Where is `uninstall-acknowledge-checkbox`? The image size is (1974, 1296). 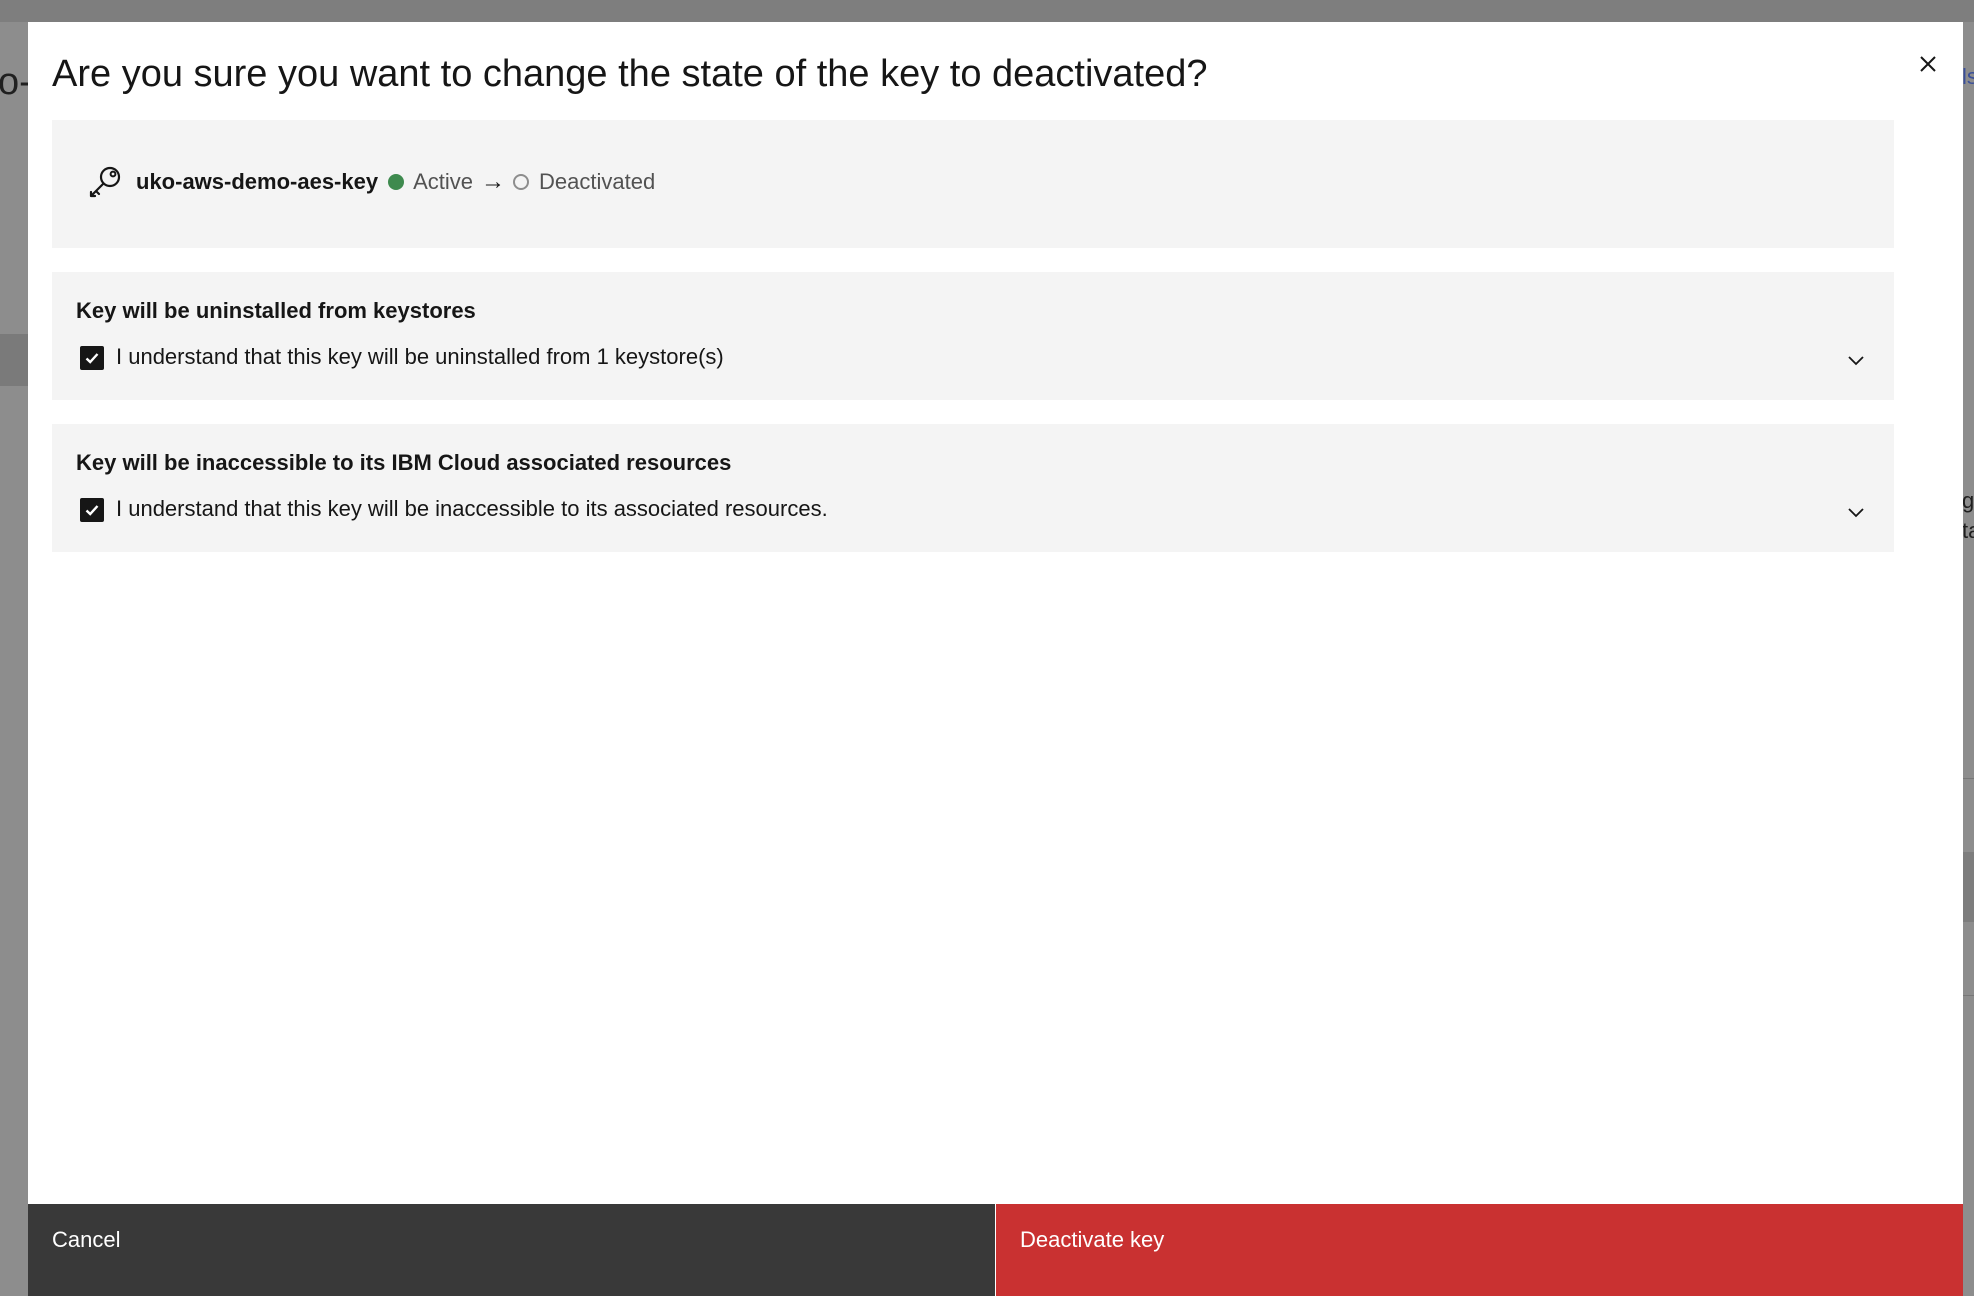
uninstall-acknowledge-checkbox is located at coordinates (92, 358).